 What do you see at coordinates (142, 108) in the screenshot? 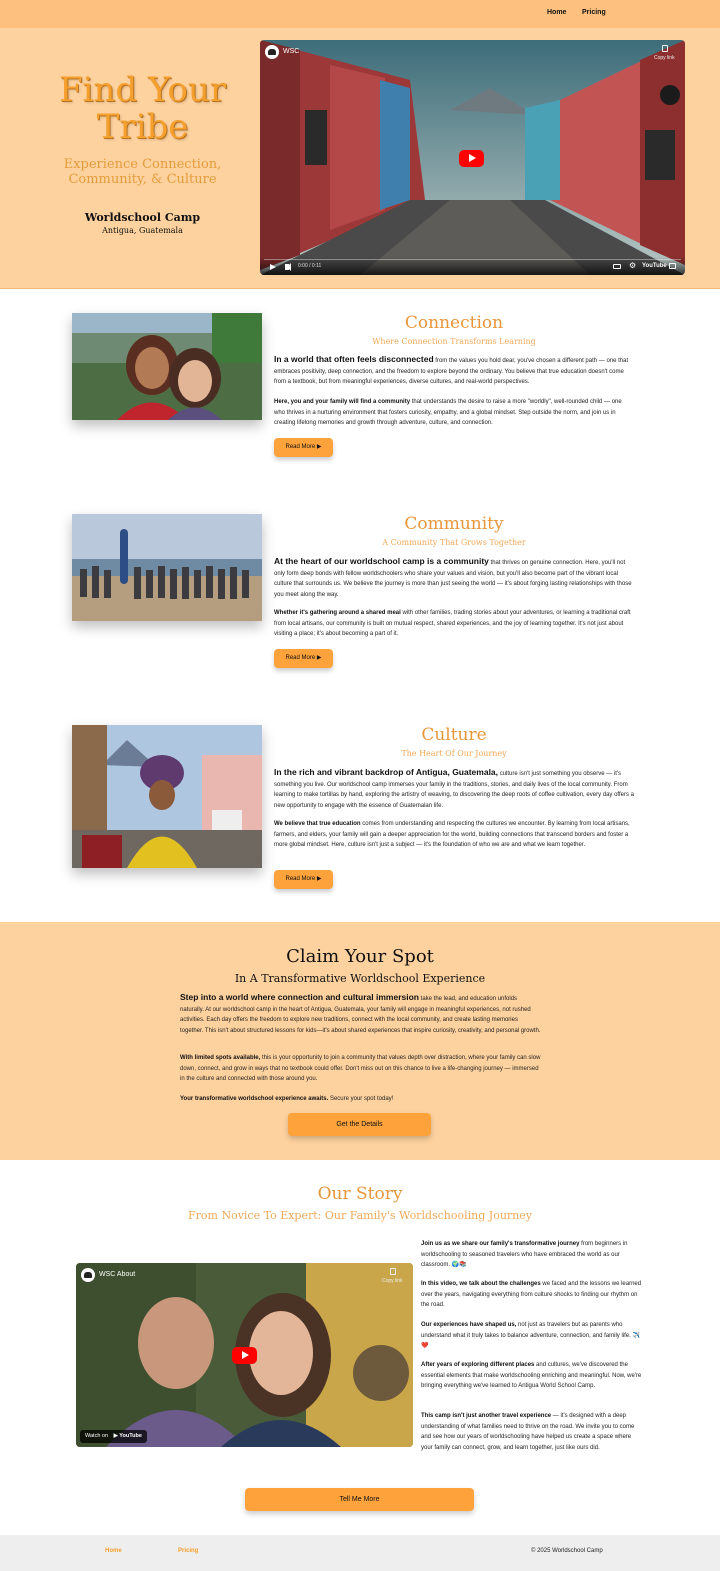
I see `hero-title: Find Your Tribe` at bounding box center [142, 108].